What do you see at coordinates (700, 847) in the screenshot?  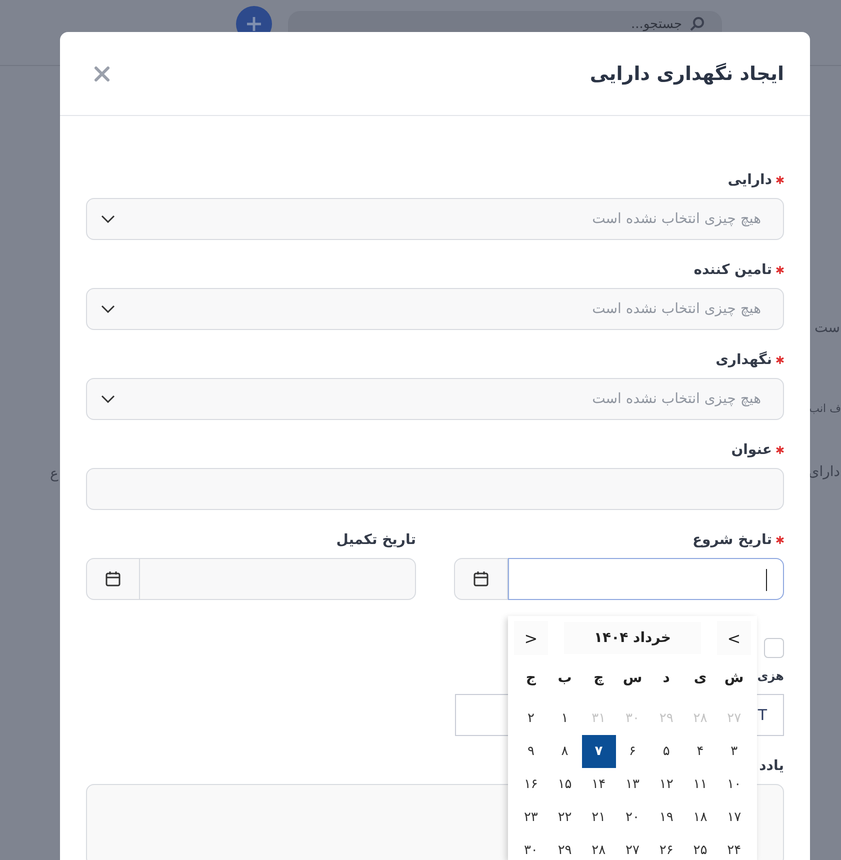 I see `calendar-day: ۲۵` at bounding box center [700, 847].